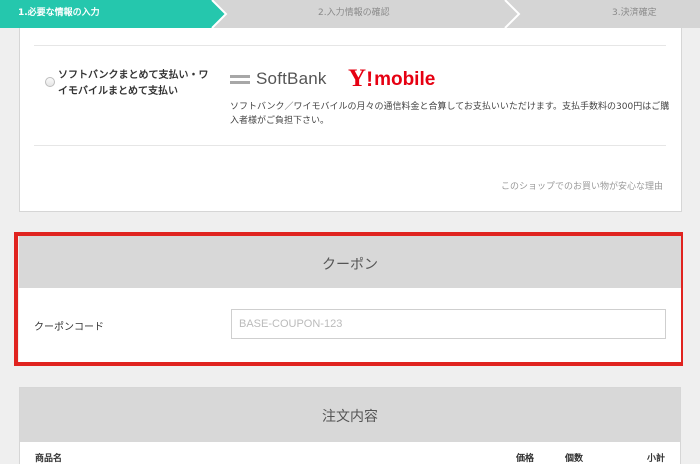 The height and width of the screenshot is (464, 700). What do you see at coordinates (49, 459) in the screenshot?
I see `column-header-product: 商品名` at bounding box center [49, 459].